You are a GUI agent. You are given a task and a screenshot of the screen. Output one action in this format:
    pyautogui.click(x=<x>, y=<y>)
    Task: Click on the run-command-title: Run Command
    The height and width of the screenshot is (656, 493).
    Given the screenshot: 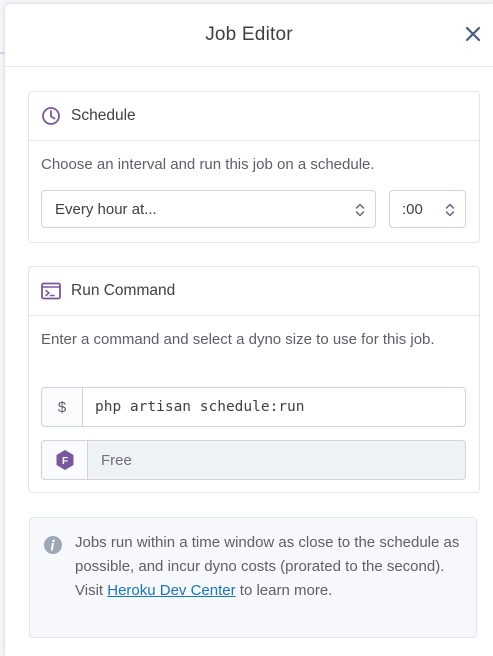 What is the action you would take?
    pyautogui.click(x=123, y=290)
    